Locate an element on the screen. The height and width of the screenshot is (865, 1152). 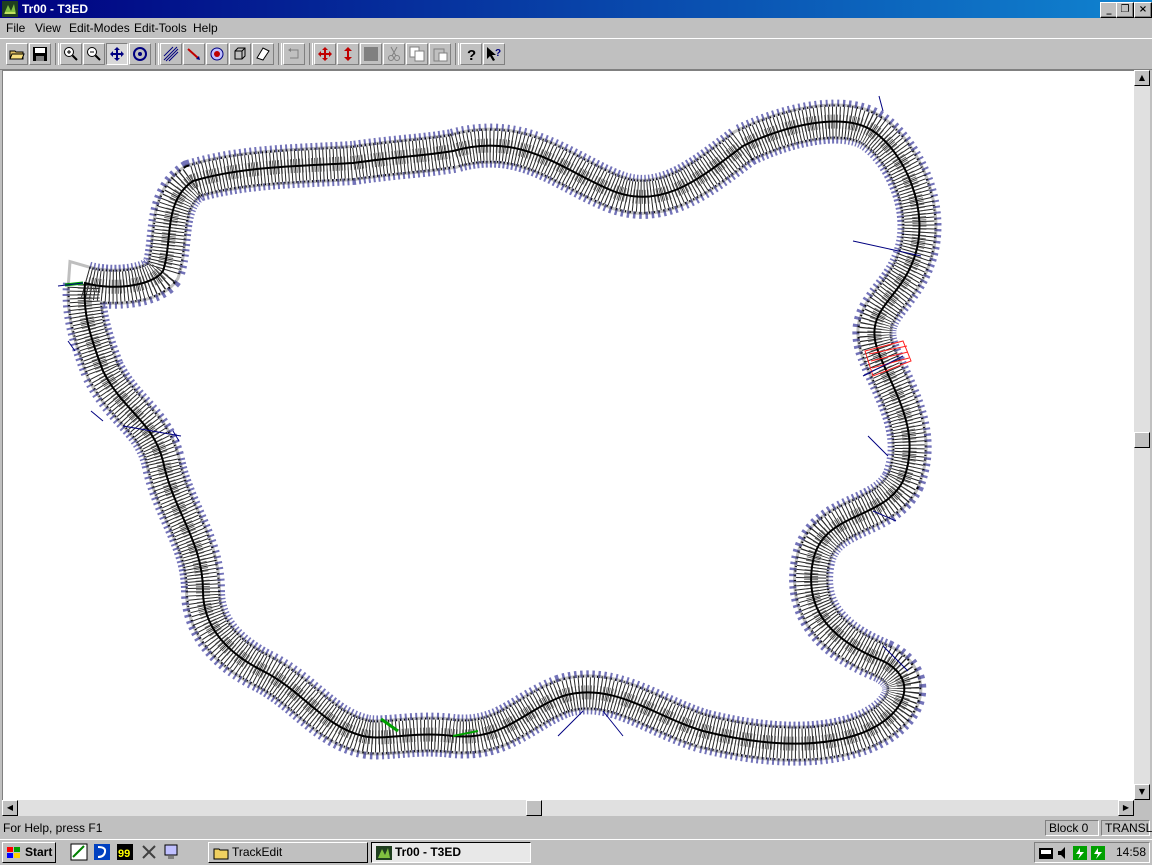
toolbar: ? ? is located at coordinates (576, 54).